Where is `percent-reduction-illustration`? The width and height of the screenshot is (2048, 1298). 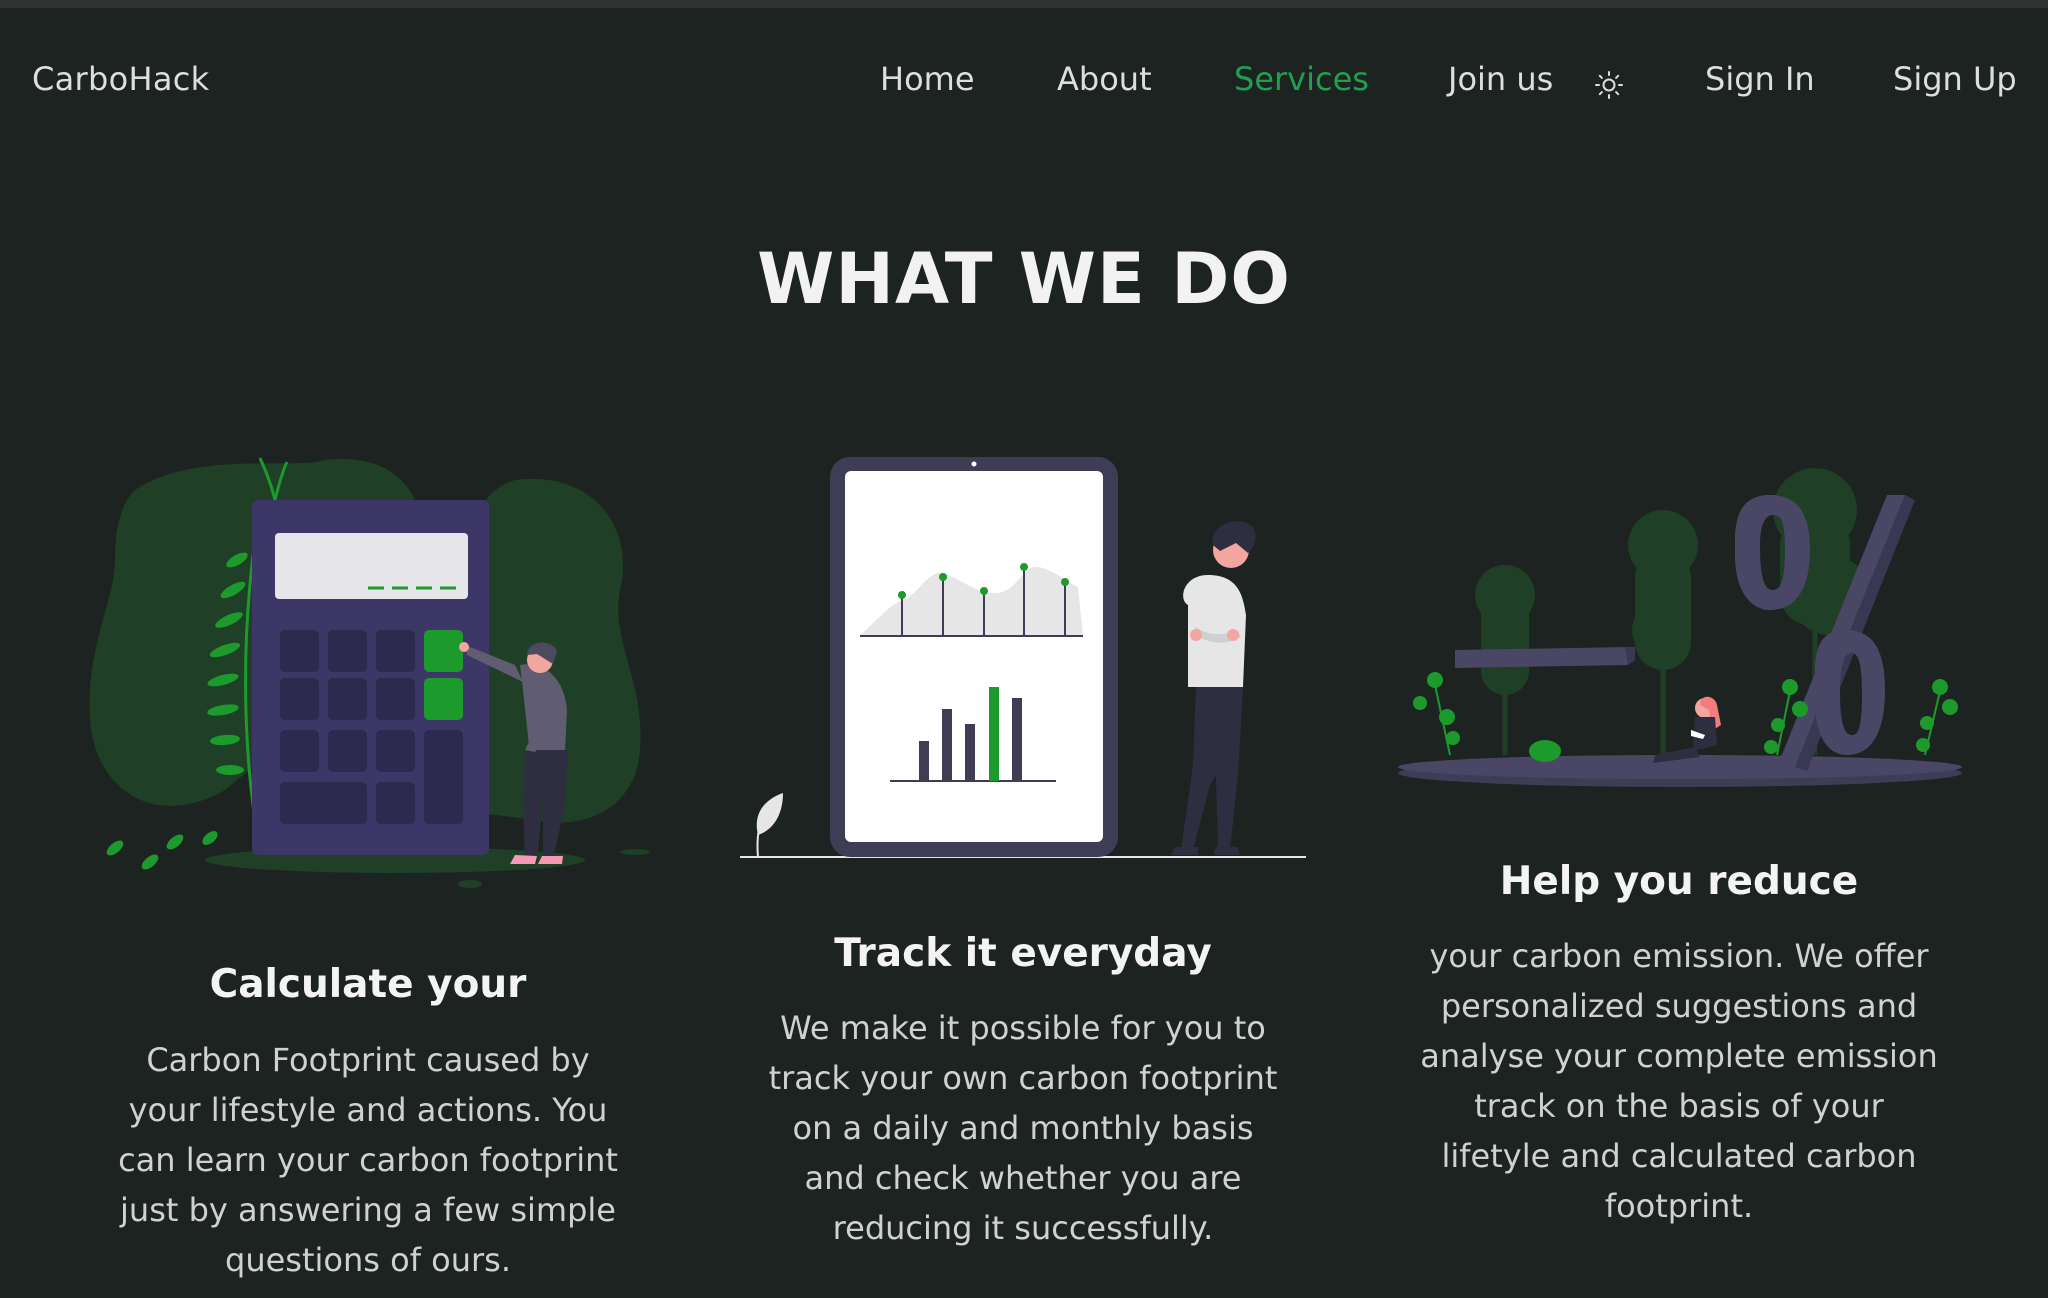 percent-reduction-illustration is located at coordinates (1680, 627).